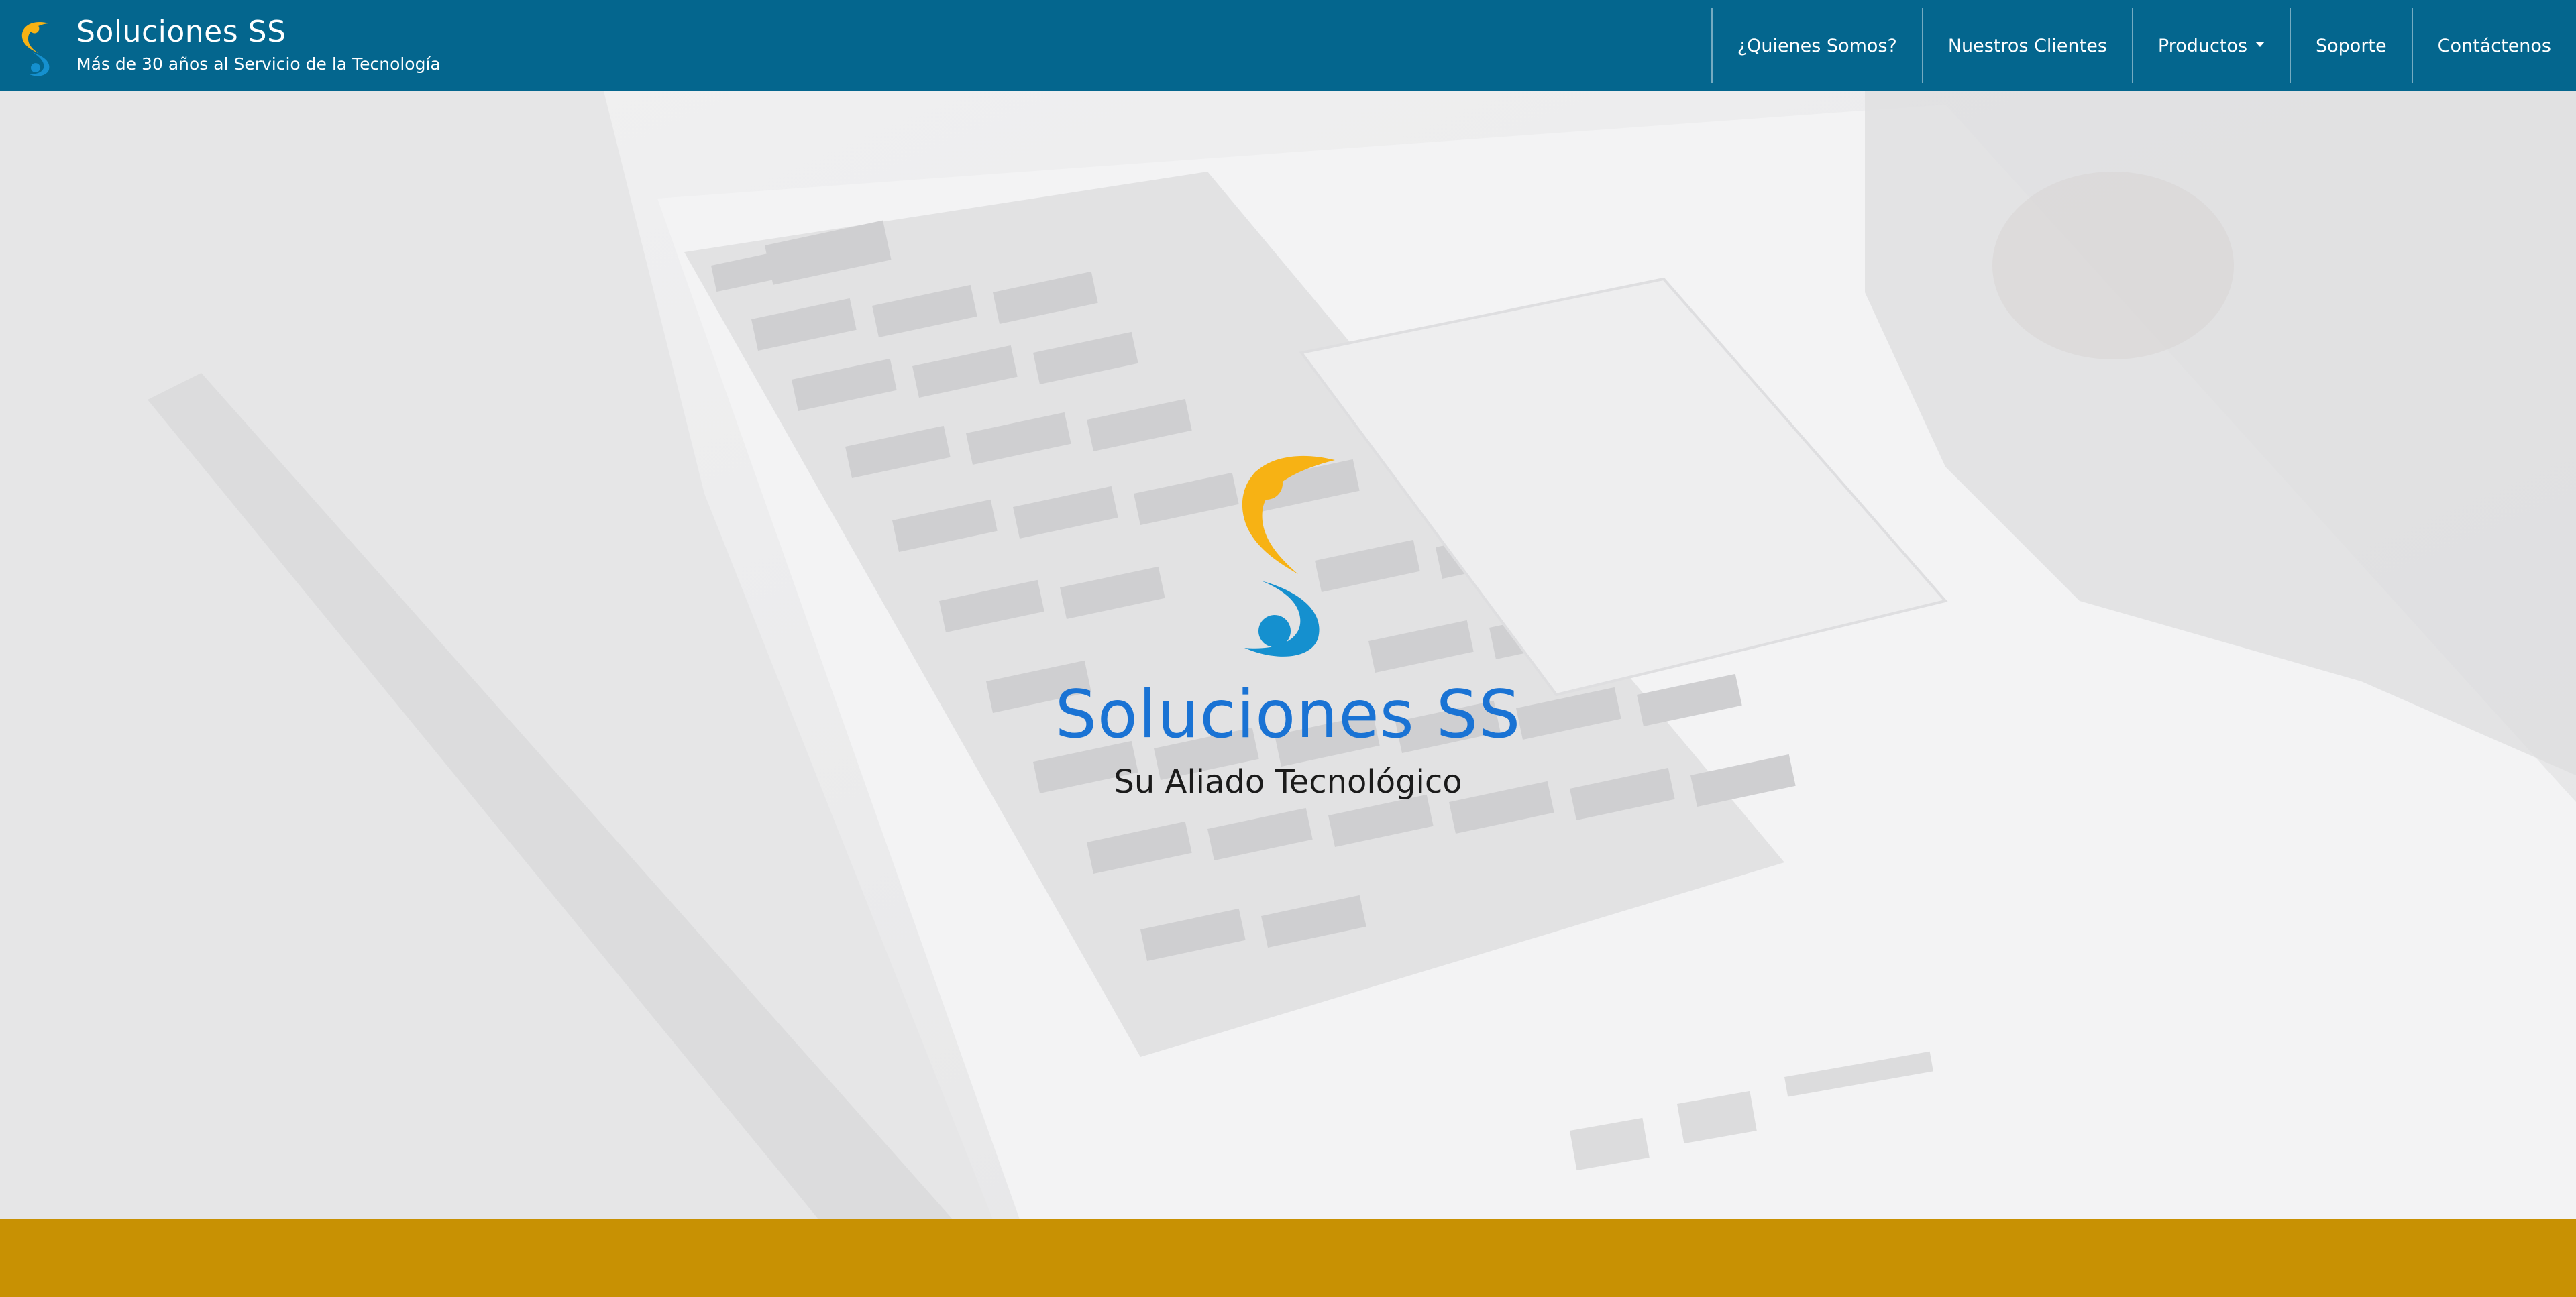 This screenshot has height=1297, width=2576. I want to click on nav-item-quienes-somos: ¿Quienes Somos?, so click(1816, 45).